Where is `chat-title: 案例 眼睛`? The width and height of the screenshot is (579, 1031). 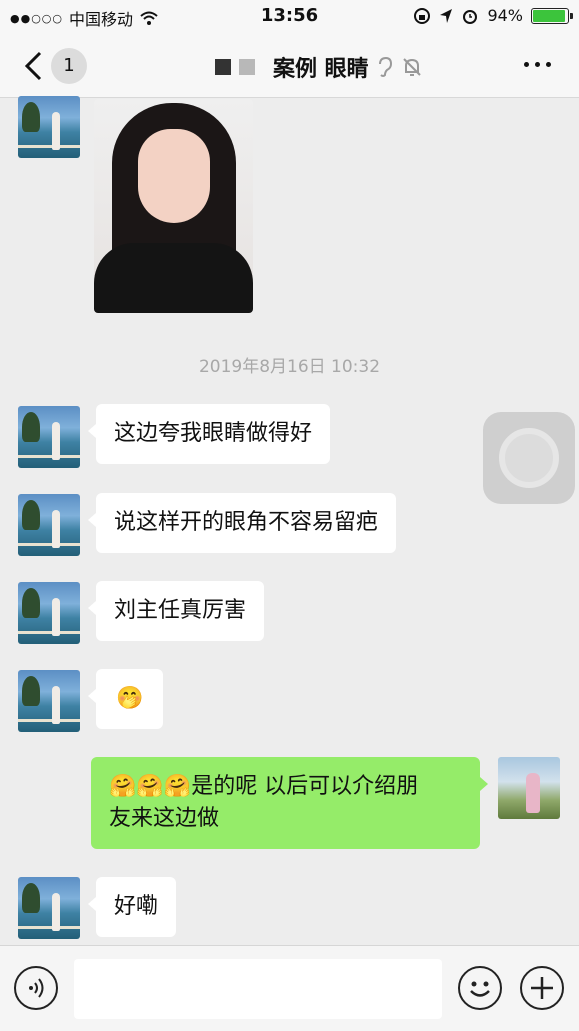
chat-title: 案例 眼睛 is located at coordinates (321, 69).